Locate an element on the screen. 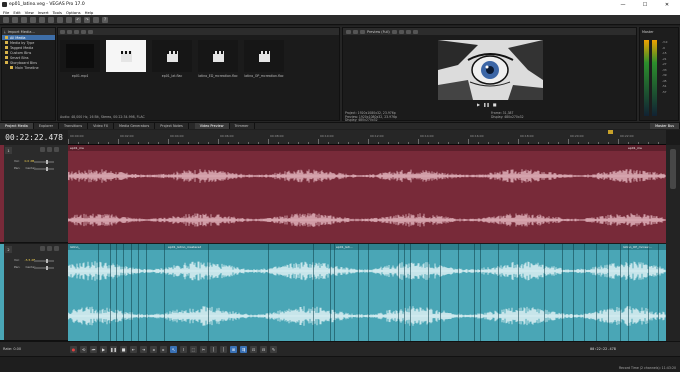 This screenshot has width=680, height=372. external-monitor-icon is located at coordinates (355, 31).